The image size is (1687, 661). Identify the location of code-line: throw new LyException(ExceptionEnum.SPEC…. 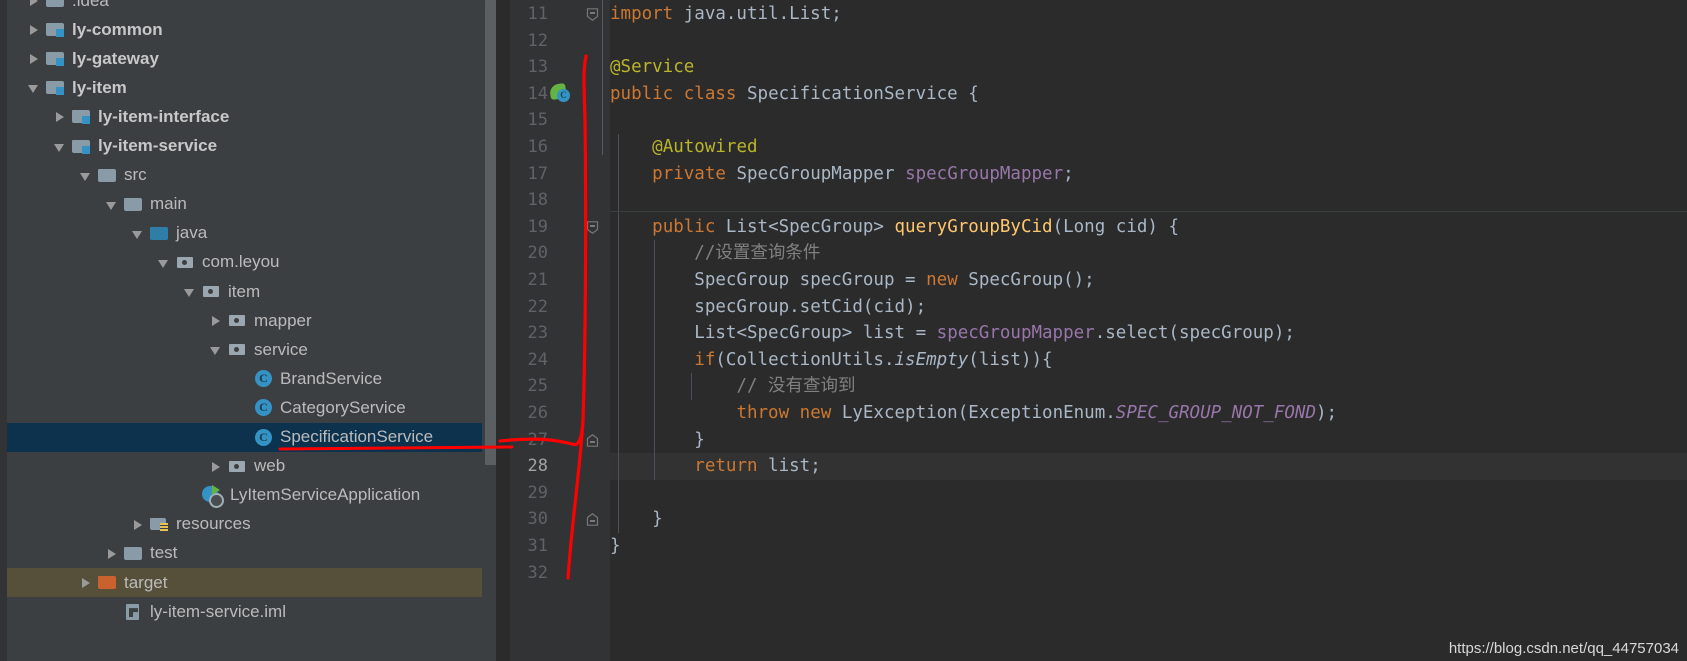
(1148, 413).